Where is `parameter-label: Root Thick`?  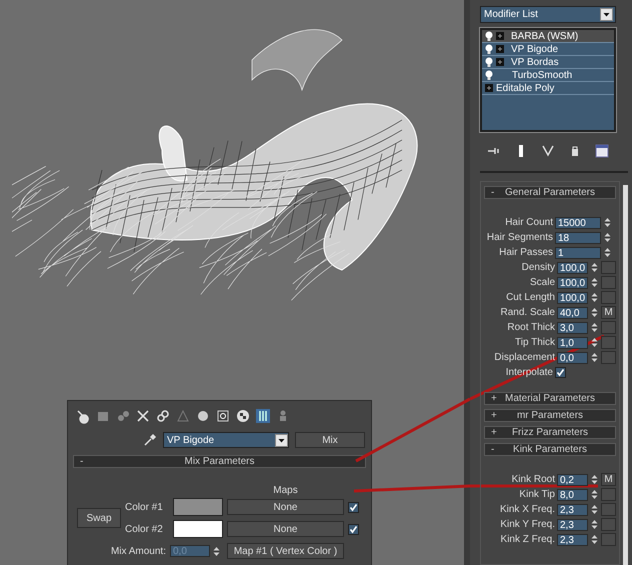
parameter-label: Root Thick is located at coordinates (531, 327).